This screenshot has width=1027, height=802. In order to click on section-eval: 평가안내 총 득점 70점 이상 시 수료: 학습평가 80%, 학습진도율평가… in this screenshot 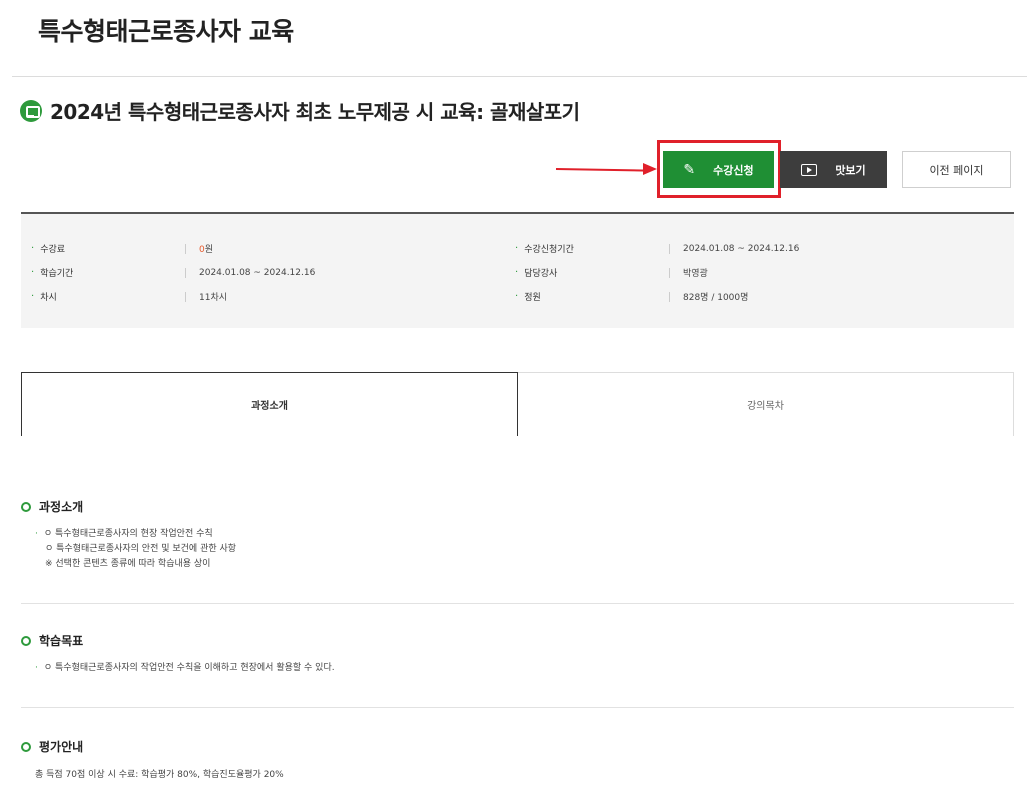, I will do `click(517, 759)`.